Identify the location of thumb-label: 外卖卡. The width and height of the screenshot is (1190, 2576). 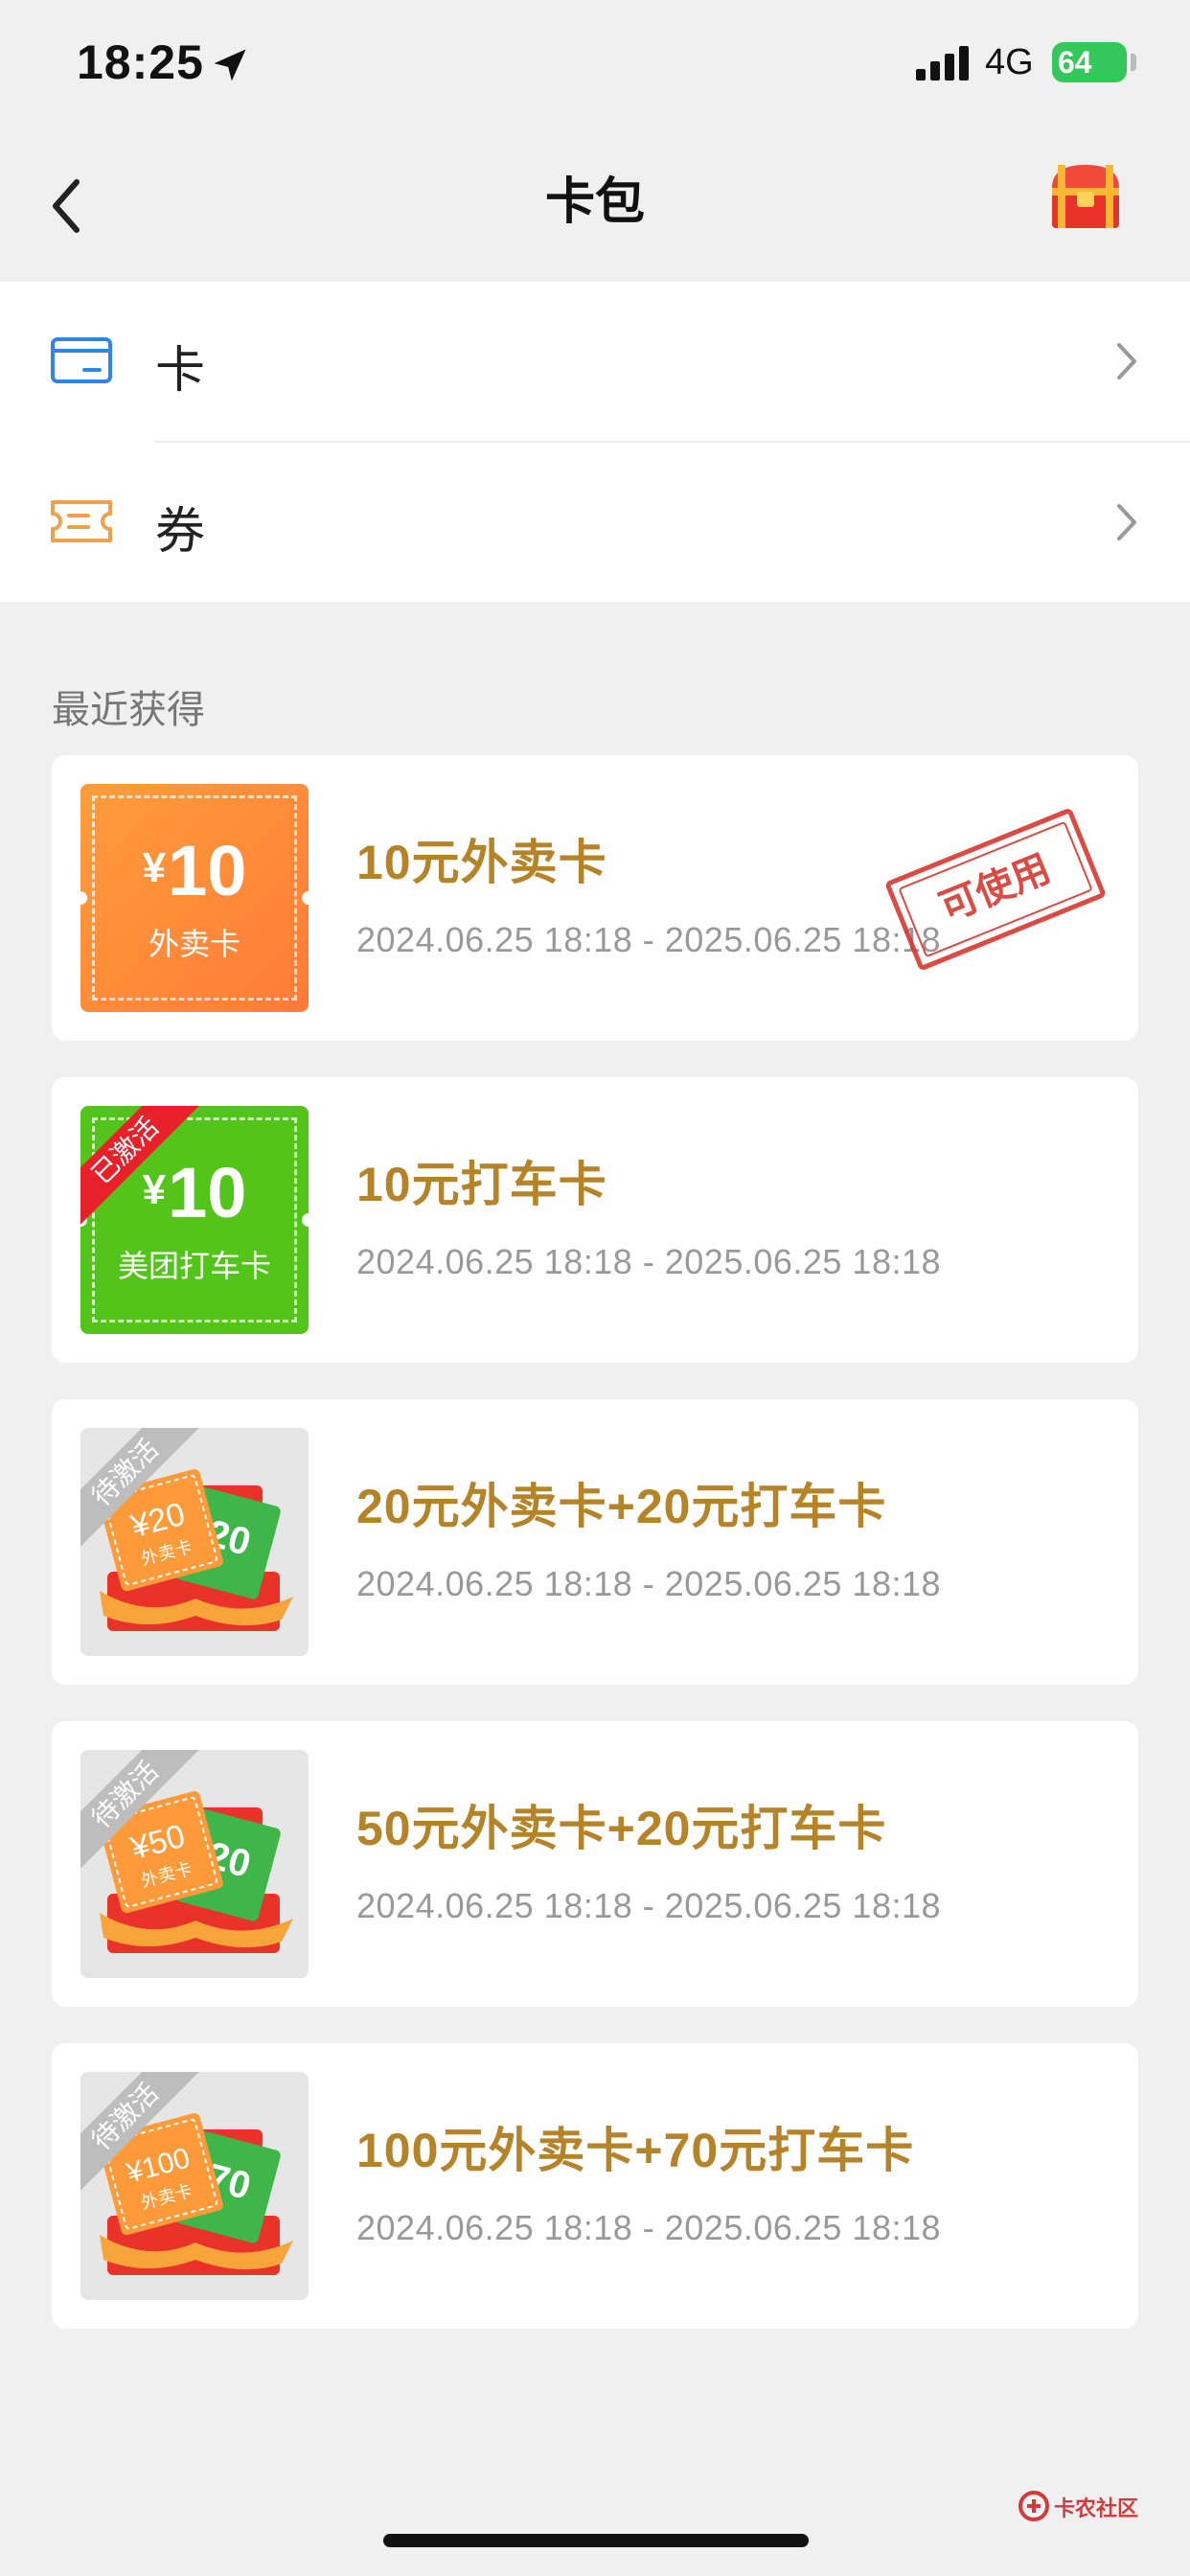
(194, 944).